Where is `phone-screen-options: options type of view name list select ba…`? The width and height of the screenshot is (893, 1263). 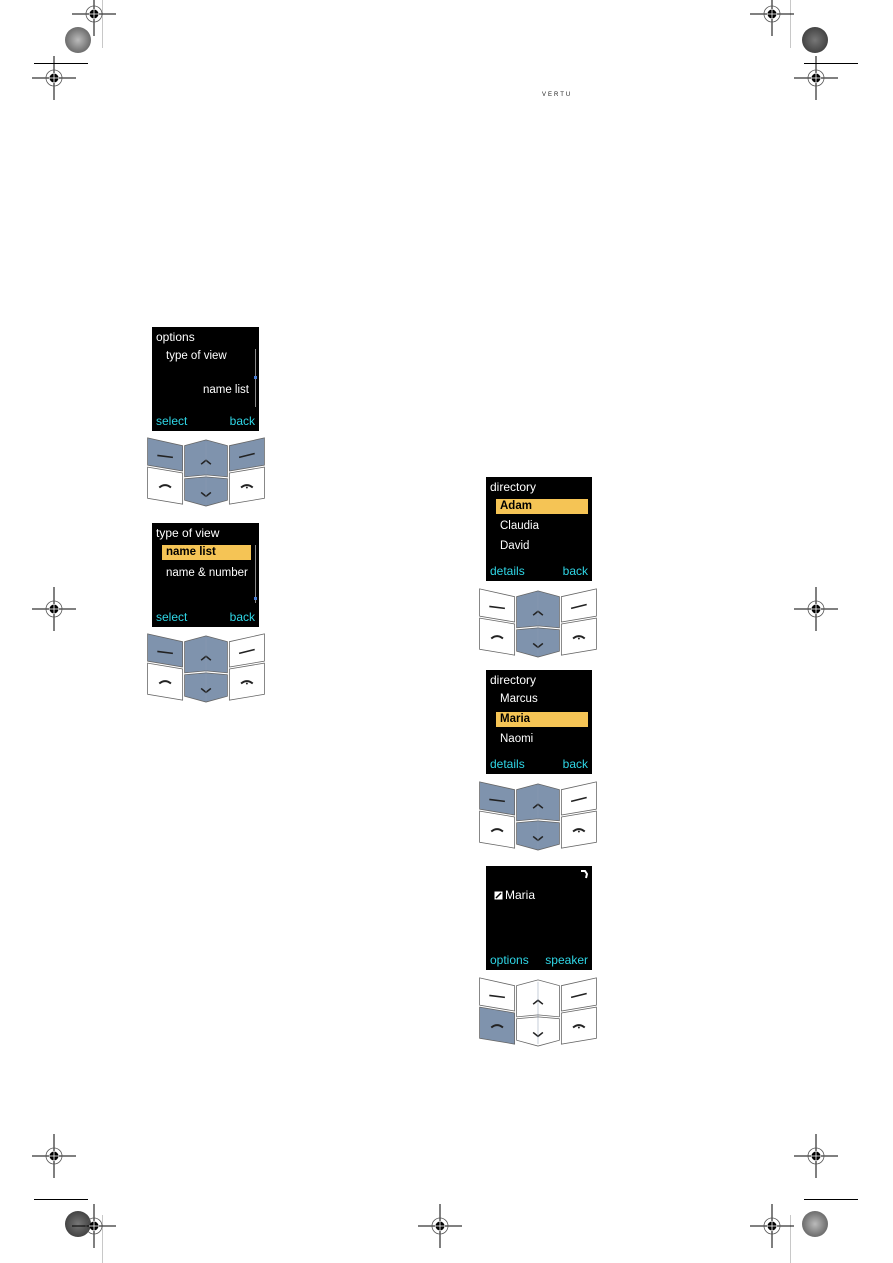
phone-screen-options: options type of view name list select ba… is located at coordinates (205, 379).